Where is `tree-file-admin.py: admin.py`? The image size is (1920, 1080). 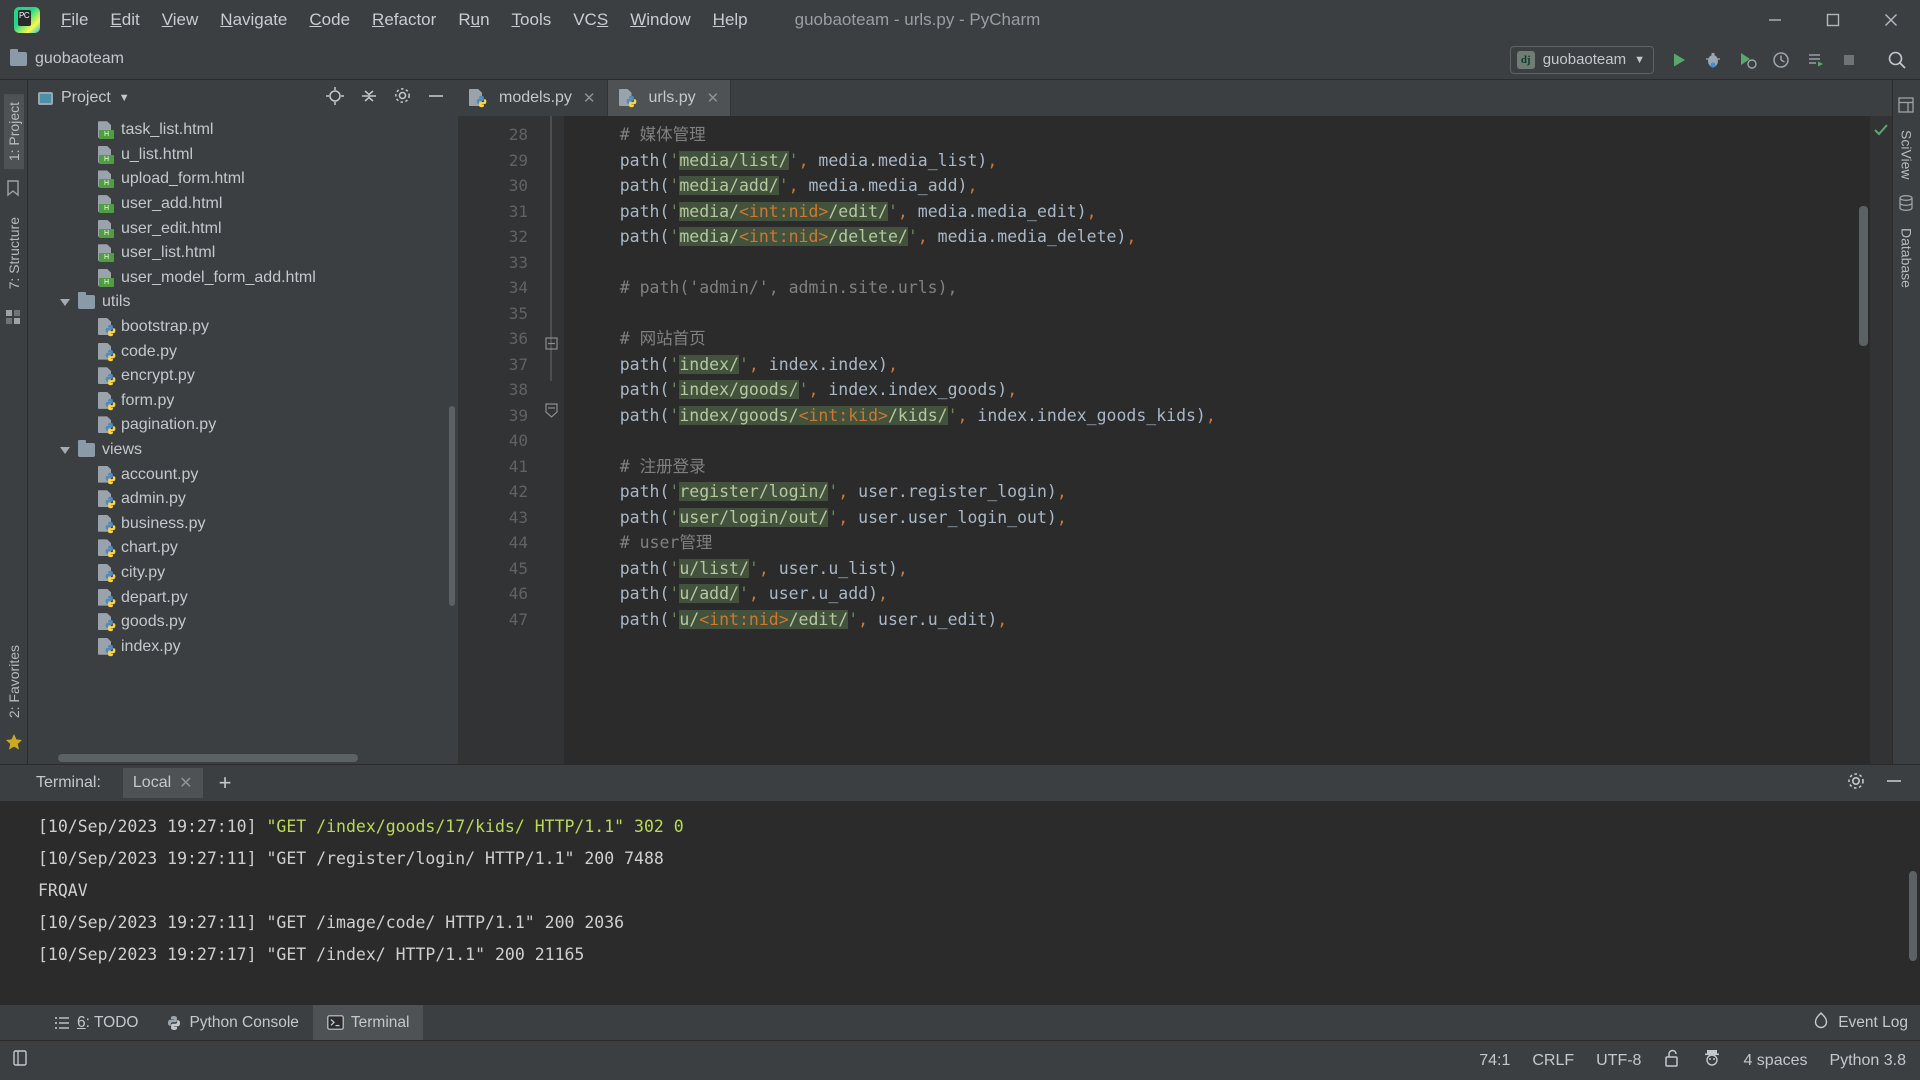 tree-file-admin.py: admin.py is located at coordinates (243, 499).